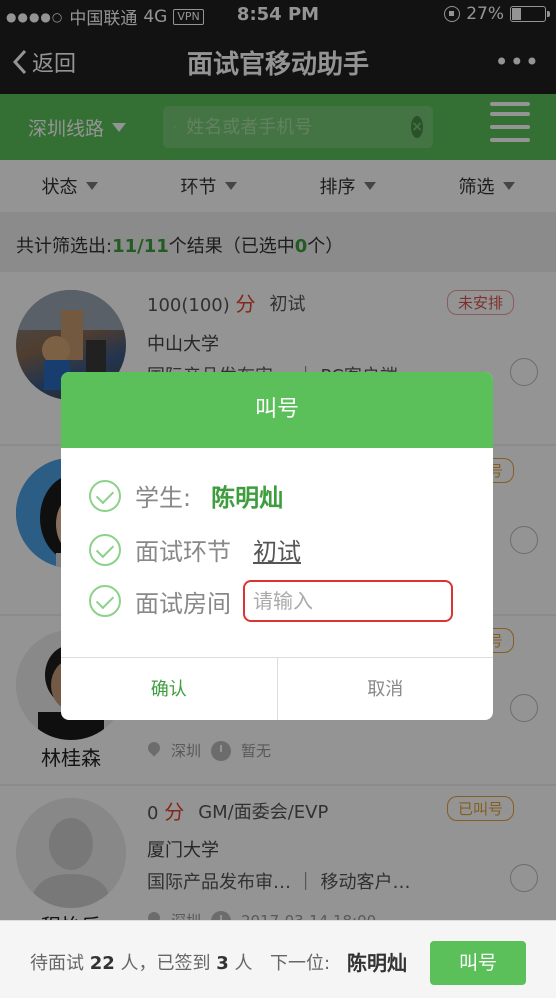 This screenshot has width=556, height=998. Describe the element at coordinates (163, 498) in the screenshot. I see `student-label: 学生:` at that location.